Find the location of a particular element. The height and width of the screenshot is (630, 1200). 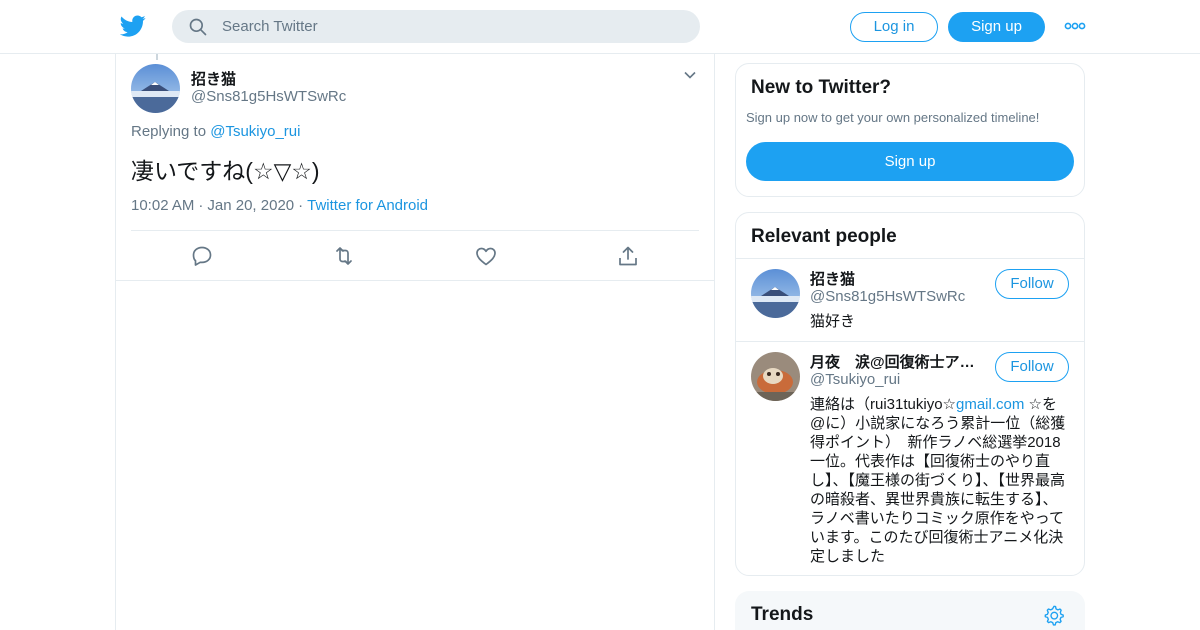

tweet-source: Twitter for Android is located at coordinates (367, 205).